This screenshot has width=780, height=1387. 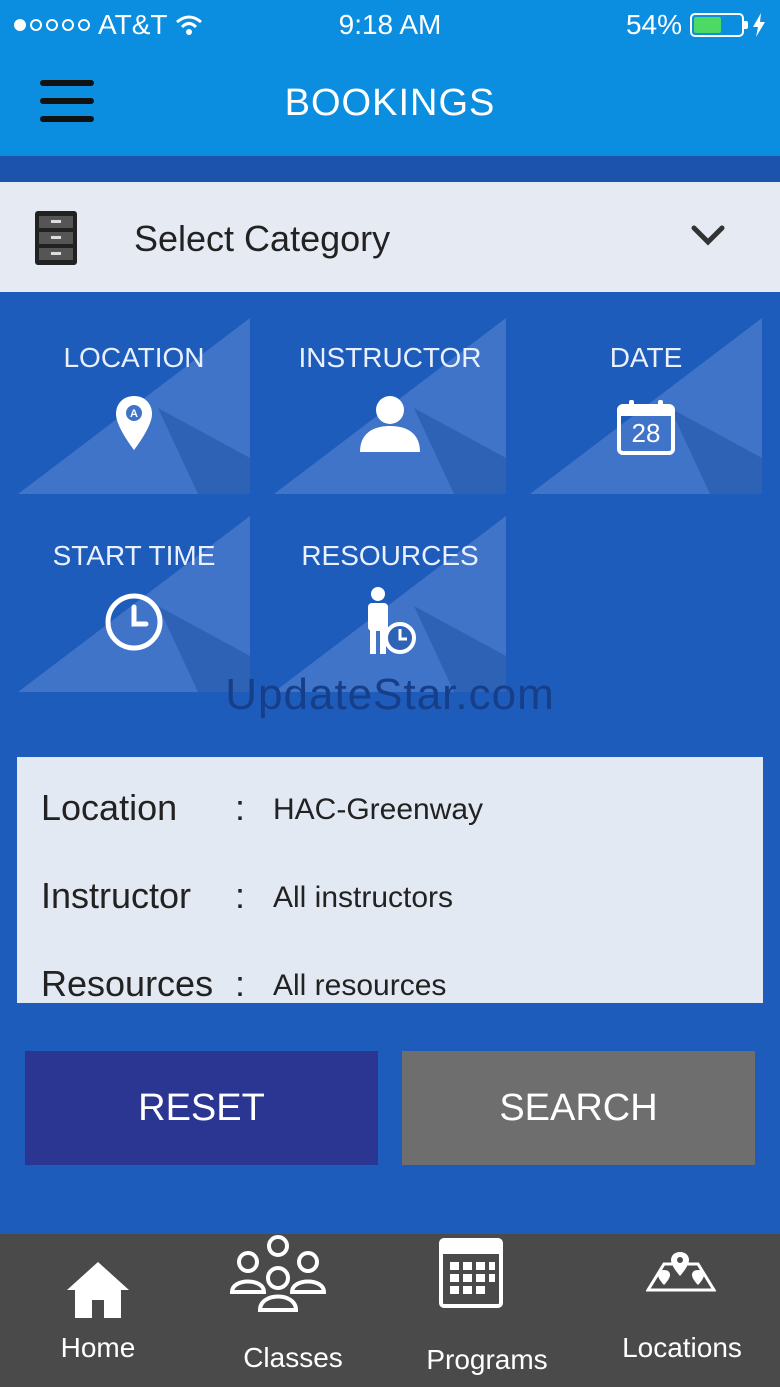 I want to click on svg-text: A, so click(x=134, y=414).